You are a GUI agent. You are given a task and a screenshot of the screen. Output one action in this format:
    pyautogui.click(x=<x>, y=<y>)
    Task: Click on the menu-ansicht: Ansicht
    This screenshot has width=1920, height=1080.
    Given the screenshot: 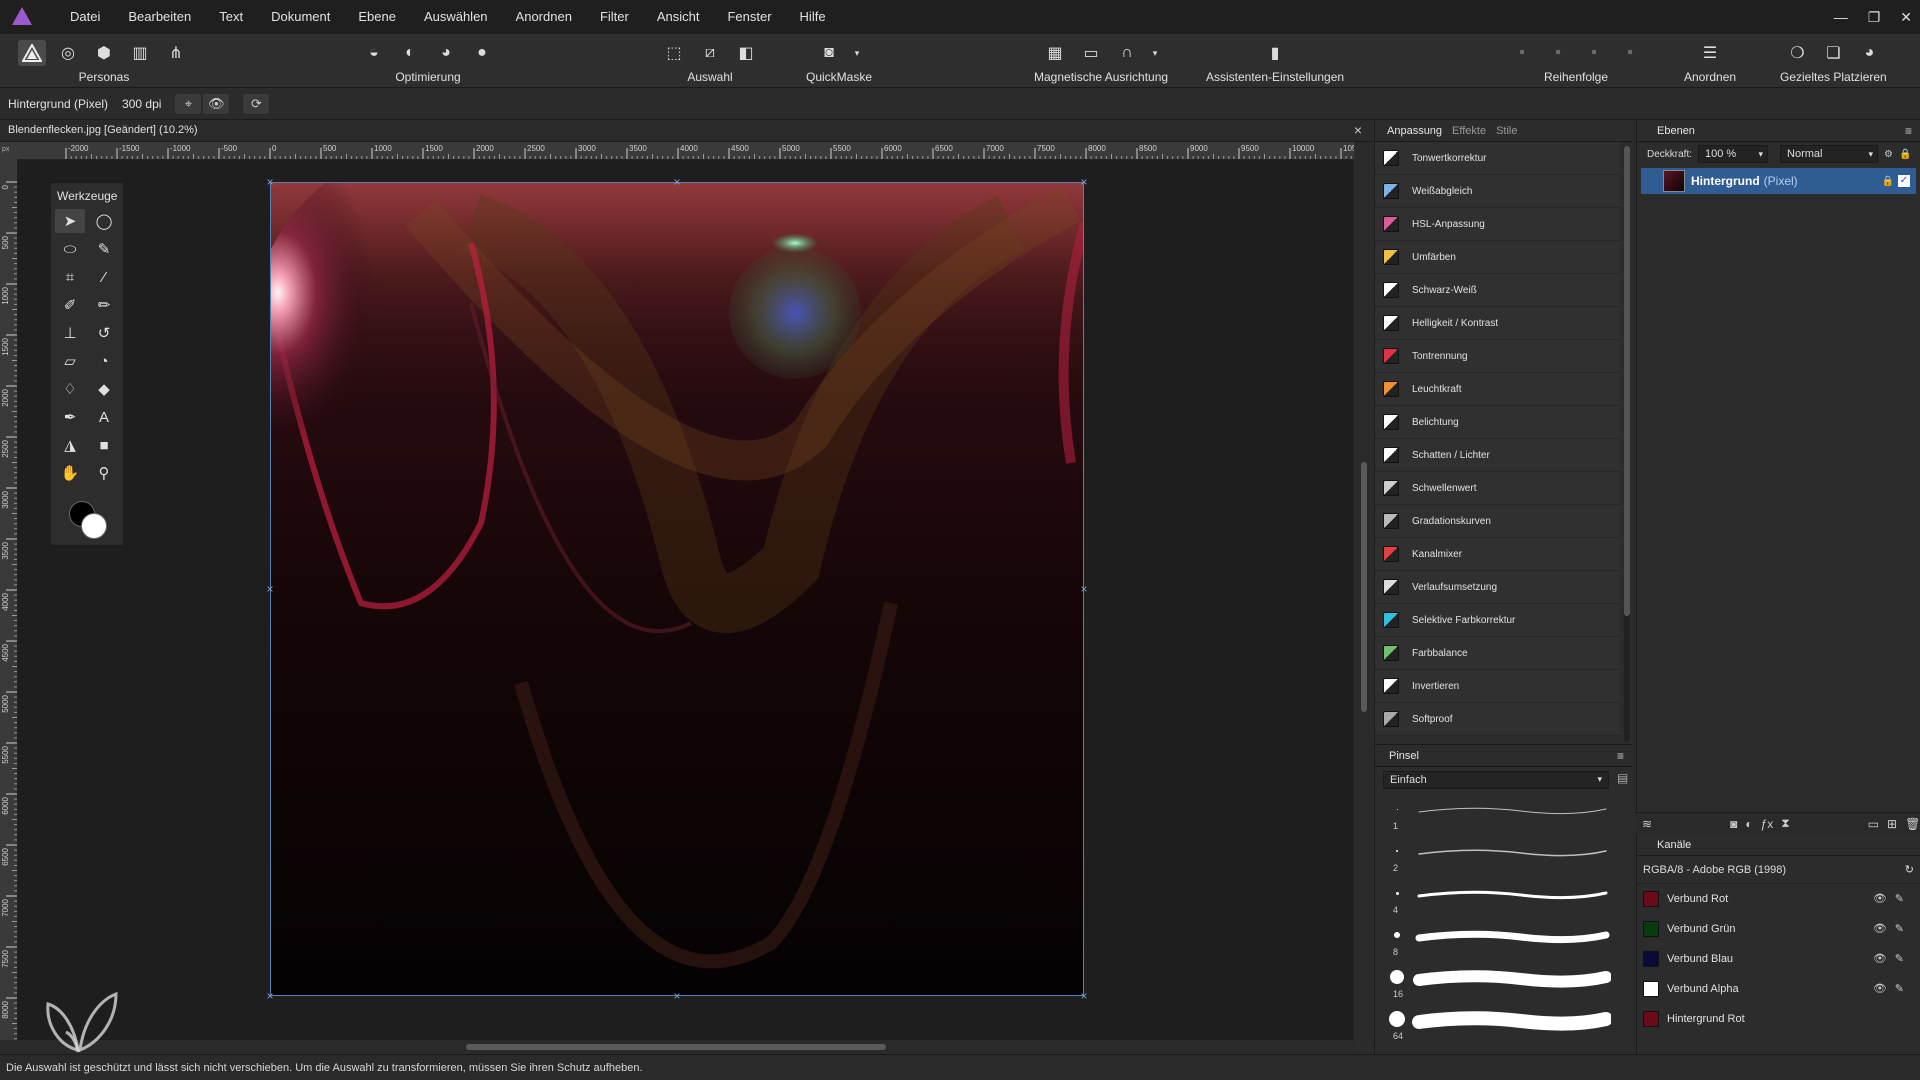 What is the action you would take?
    pyautogui.click(x=678, y=17)
    